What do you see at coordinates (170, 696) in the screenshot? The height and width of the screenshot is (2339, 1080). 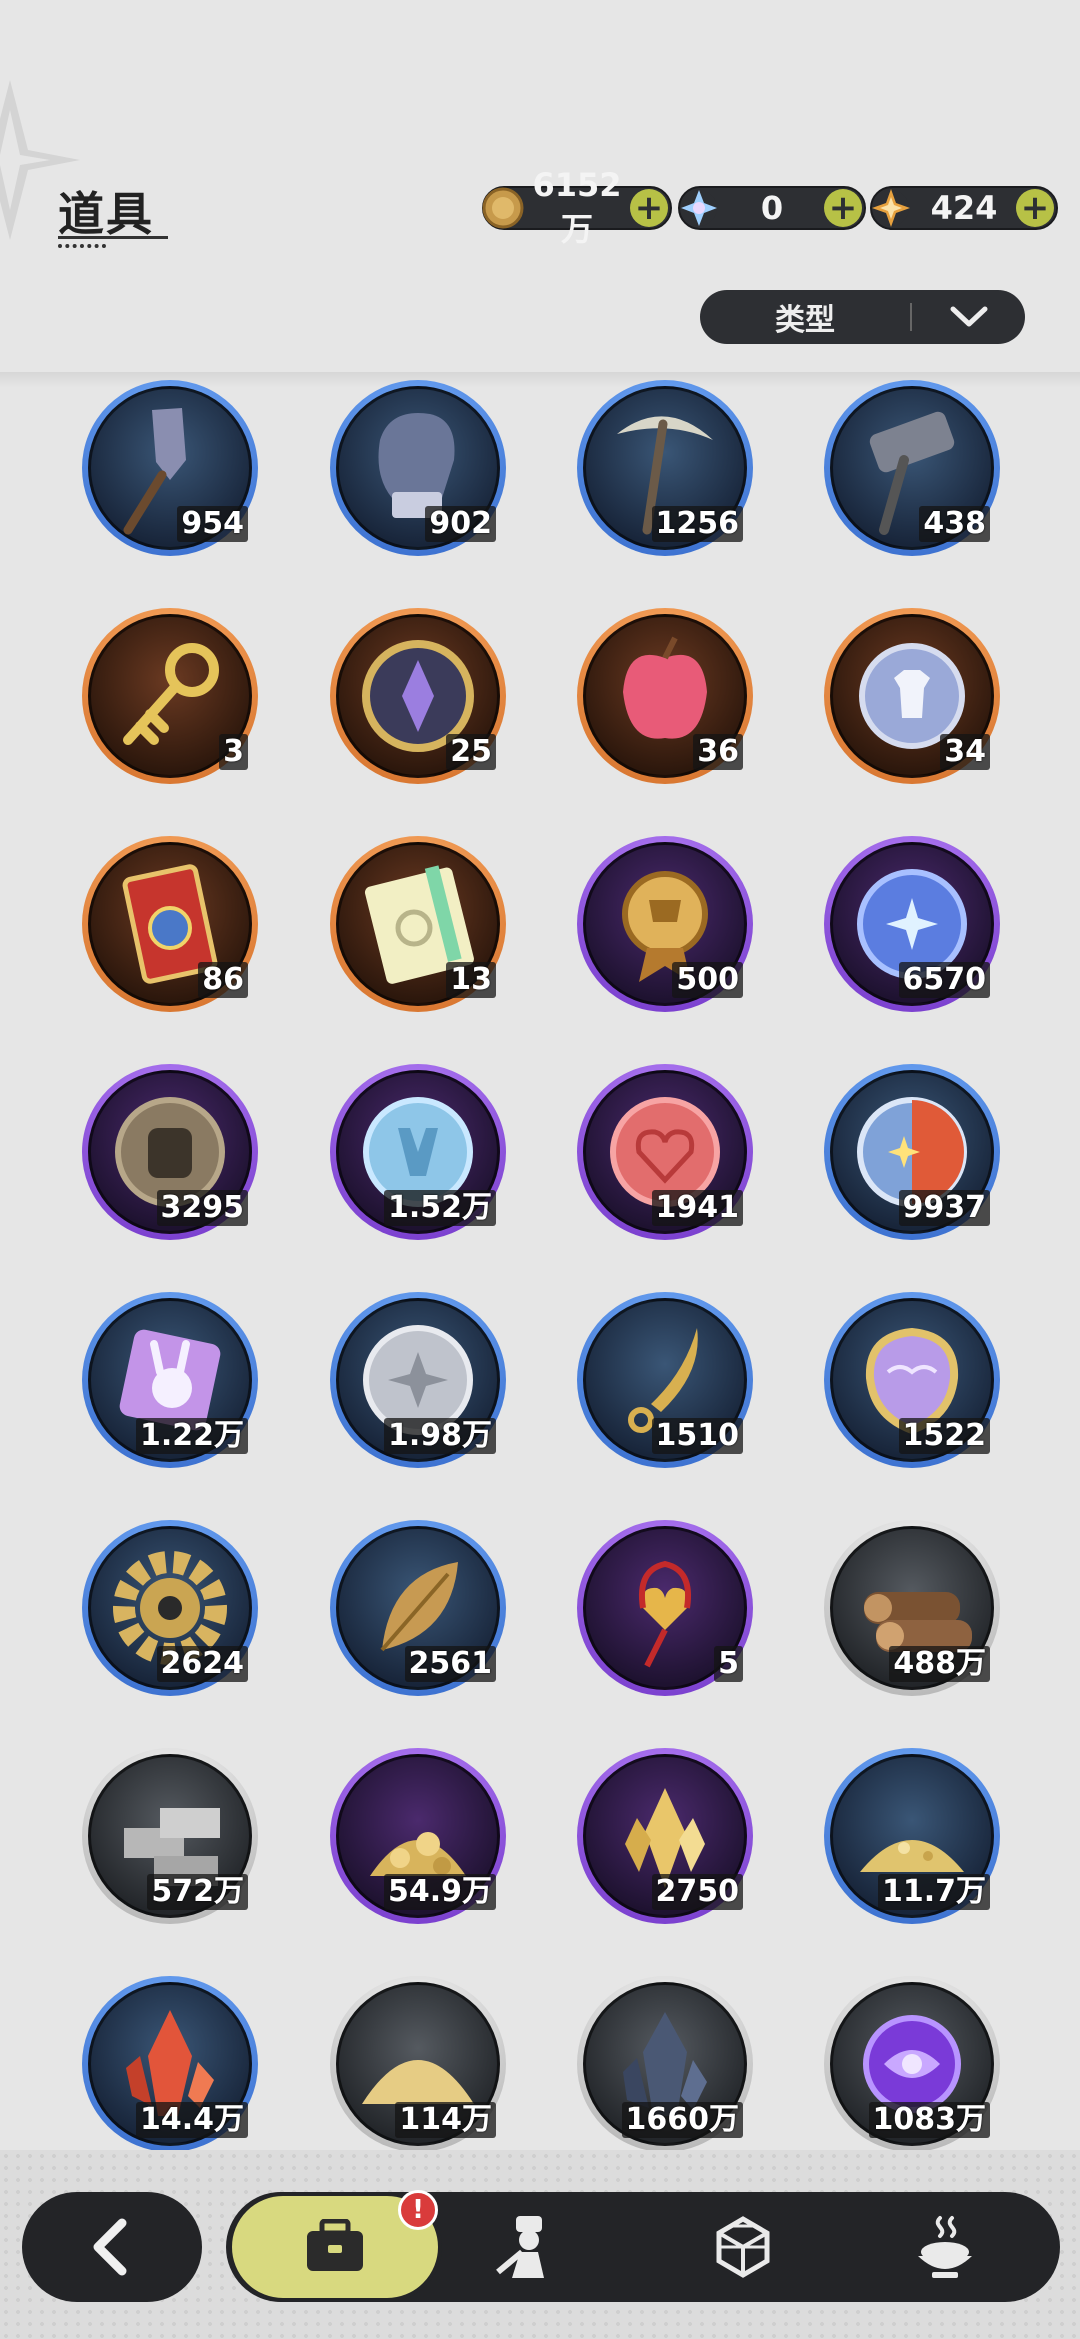 I see `inventory-item: 3` at bounding box center [170, 696].